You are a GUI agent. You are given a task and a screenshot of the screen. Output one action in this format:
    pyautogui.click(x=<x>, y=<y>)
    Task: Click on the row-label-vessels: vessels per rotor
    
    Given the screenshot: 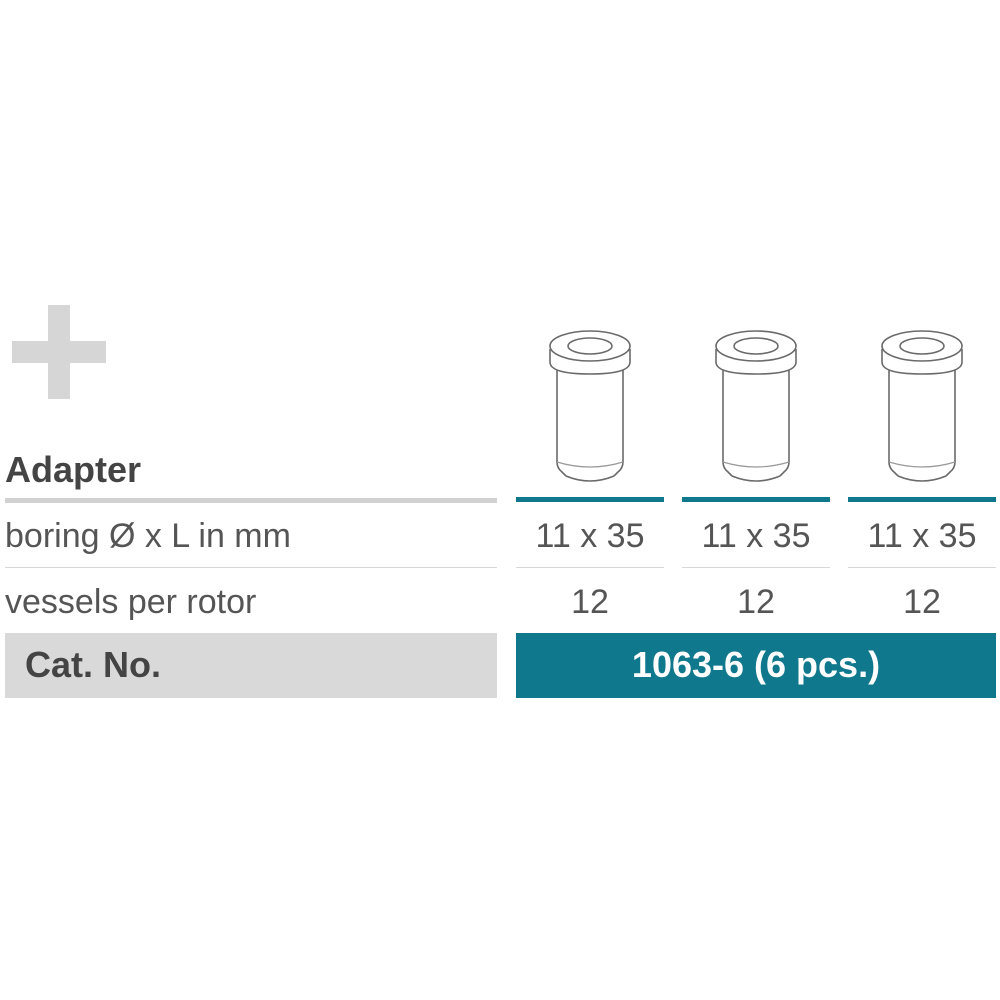 What is the action you would take?
    pyautogui.click(x=131, y=602)
    